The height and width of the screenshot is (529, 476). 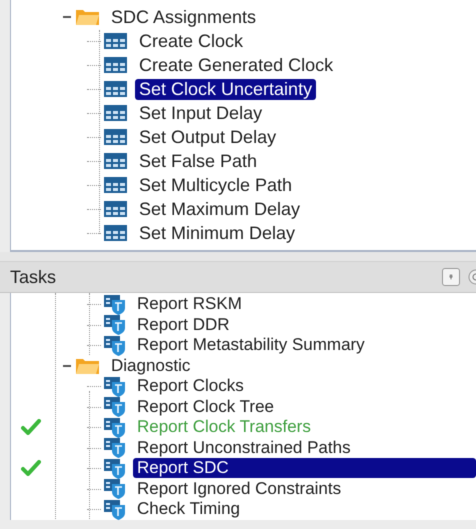 I want to click on collapse-toggle, so click(x=67, y=365).